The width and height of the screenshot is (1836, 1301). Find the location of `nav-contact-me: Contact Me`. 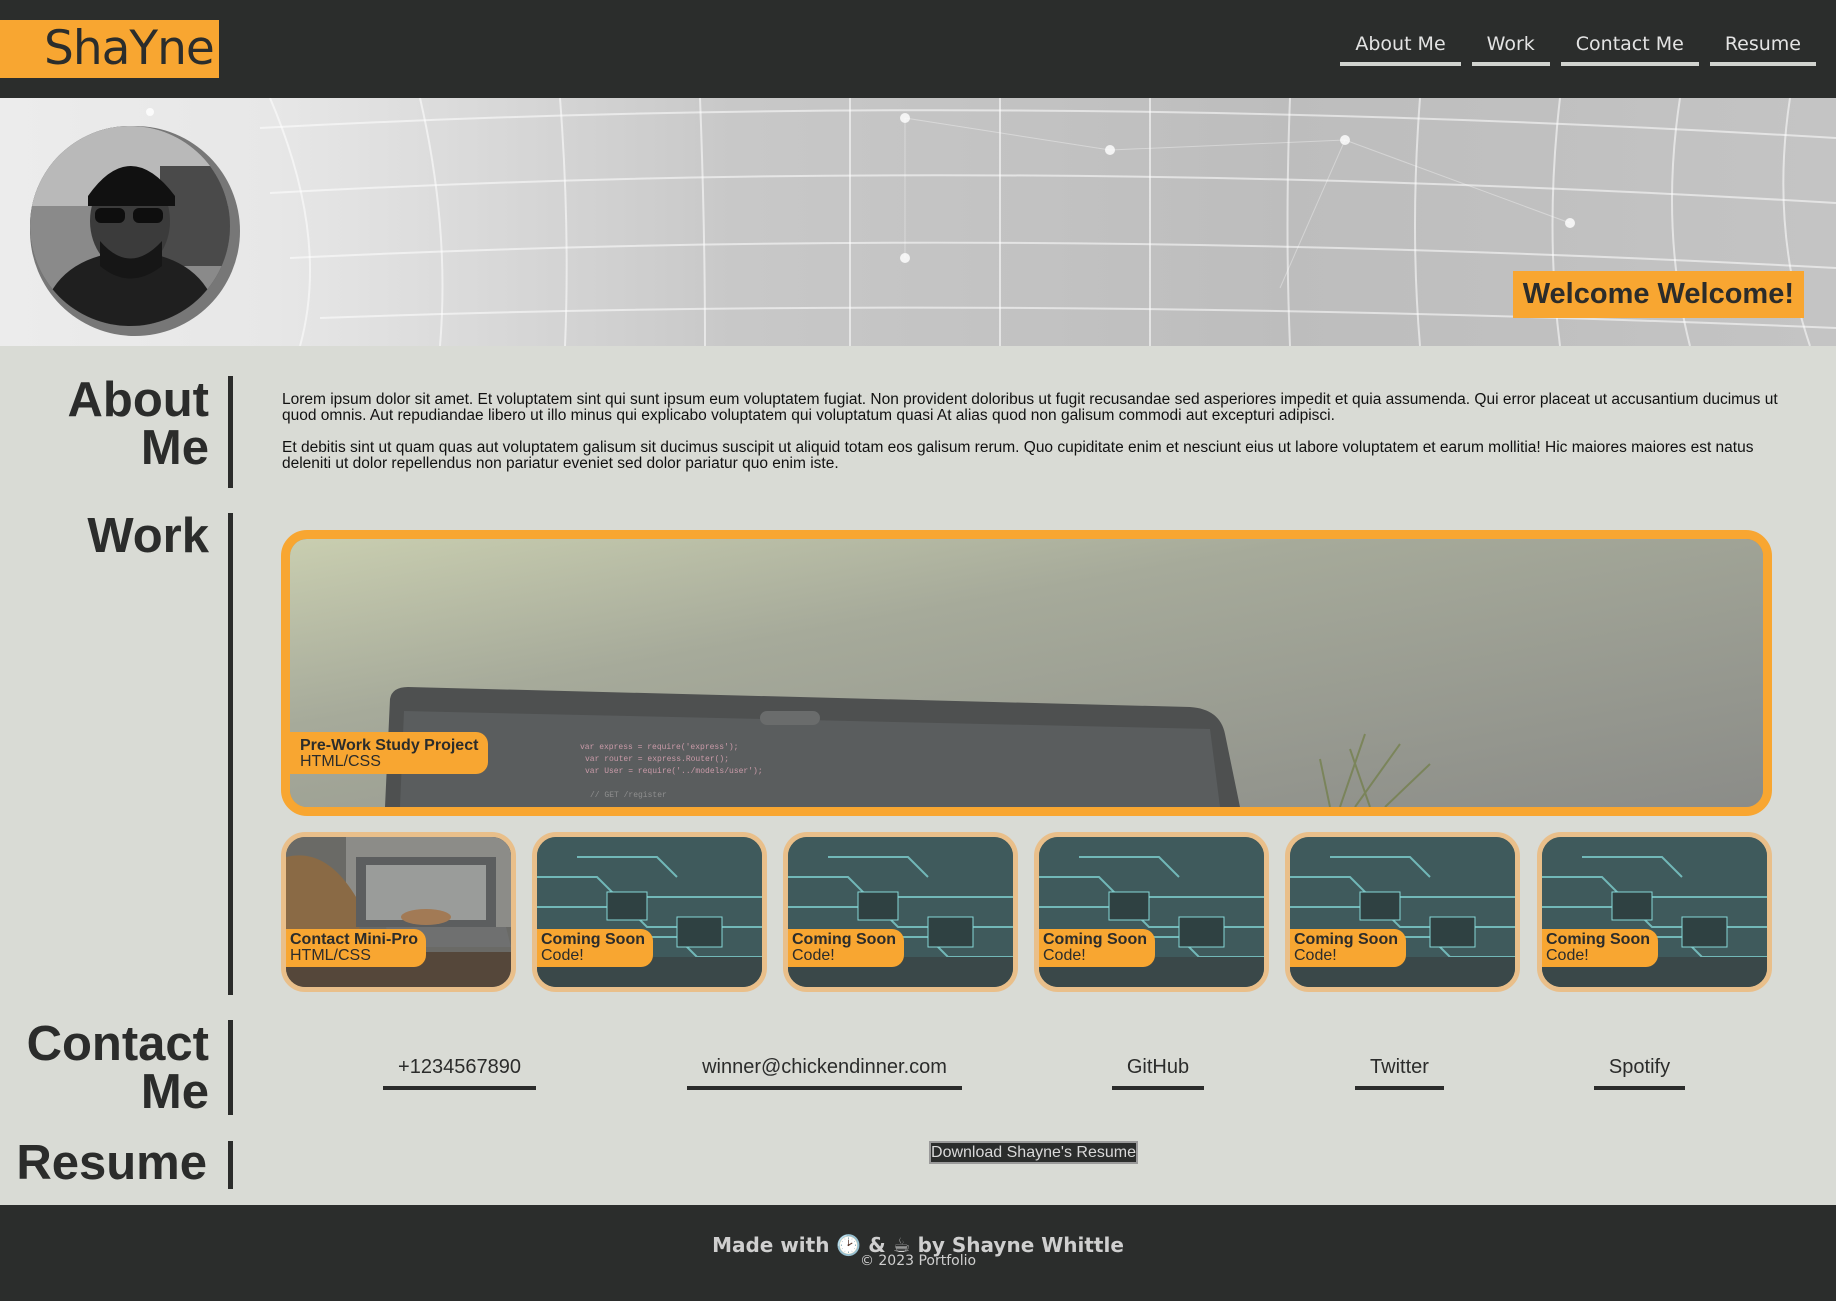

nav-contact-me: Contact Me is located at coordinates (1629, 48).